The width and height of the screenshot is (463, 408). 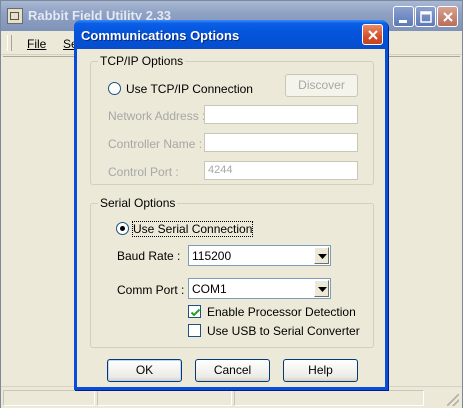 I want to click on baud-rate-select: 115200, so click(x=259, y=255).